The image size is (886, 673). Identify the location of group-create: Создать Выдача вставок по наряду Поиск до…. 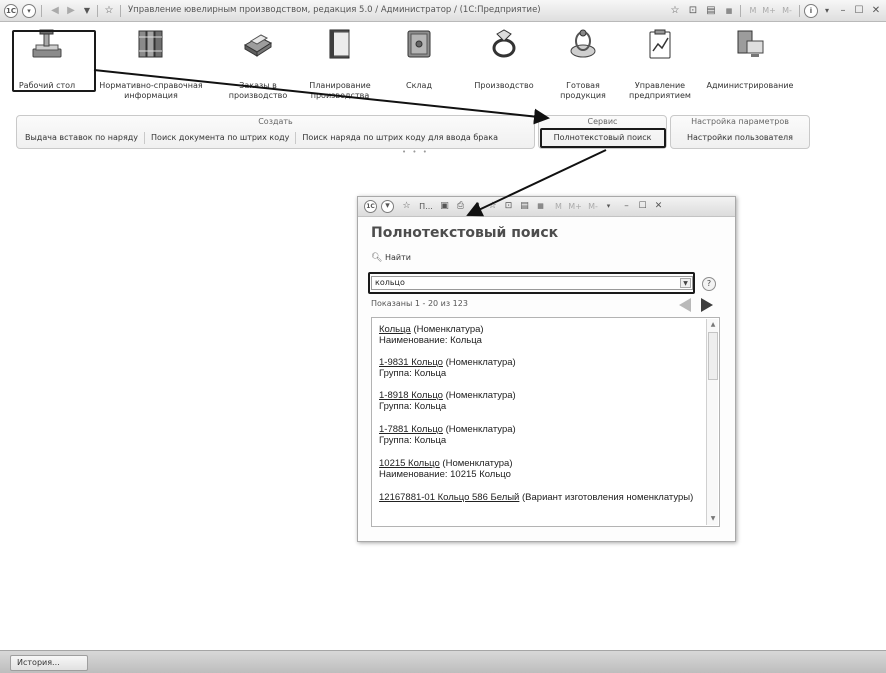
(275, 132).